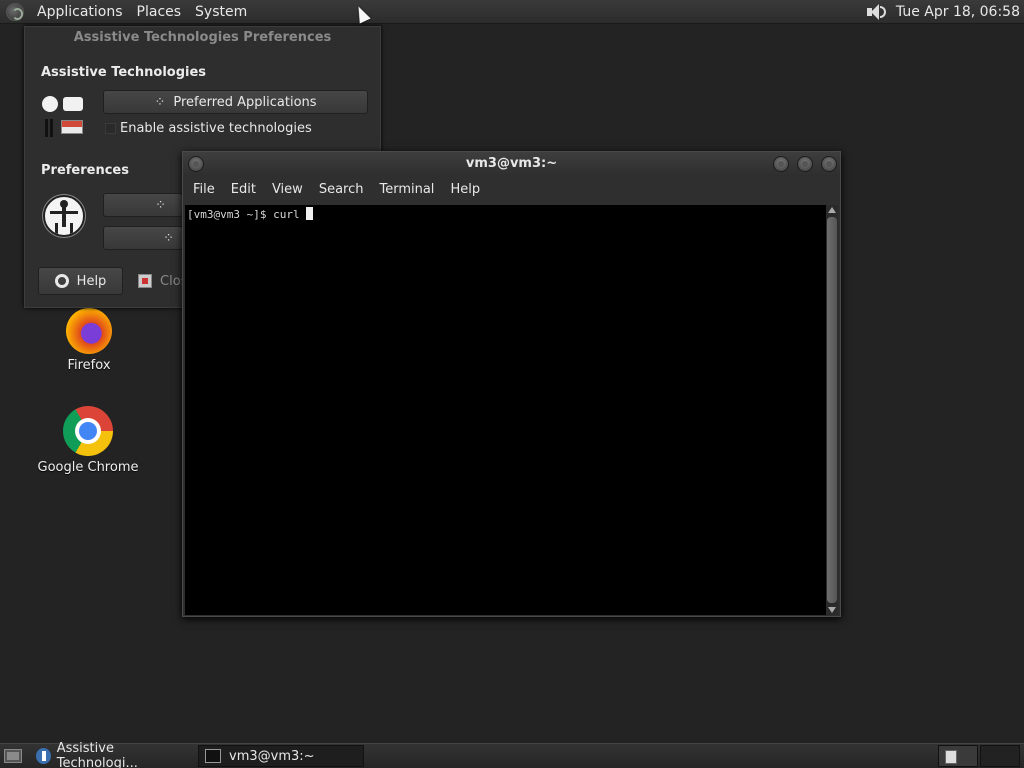  What do you see at coordinates (145, 281) in the screenshot?
I see `close-icon` at bounding box center [145, 281].